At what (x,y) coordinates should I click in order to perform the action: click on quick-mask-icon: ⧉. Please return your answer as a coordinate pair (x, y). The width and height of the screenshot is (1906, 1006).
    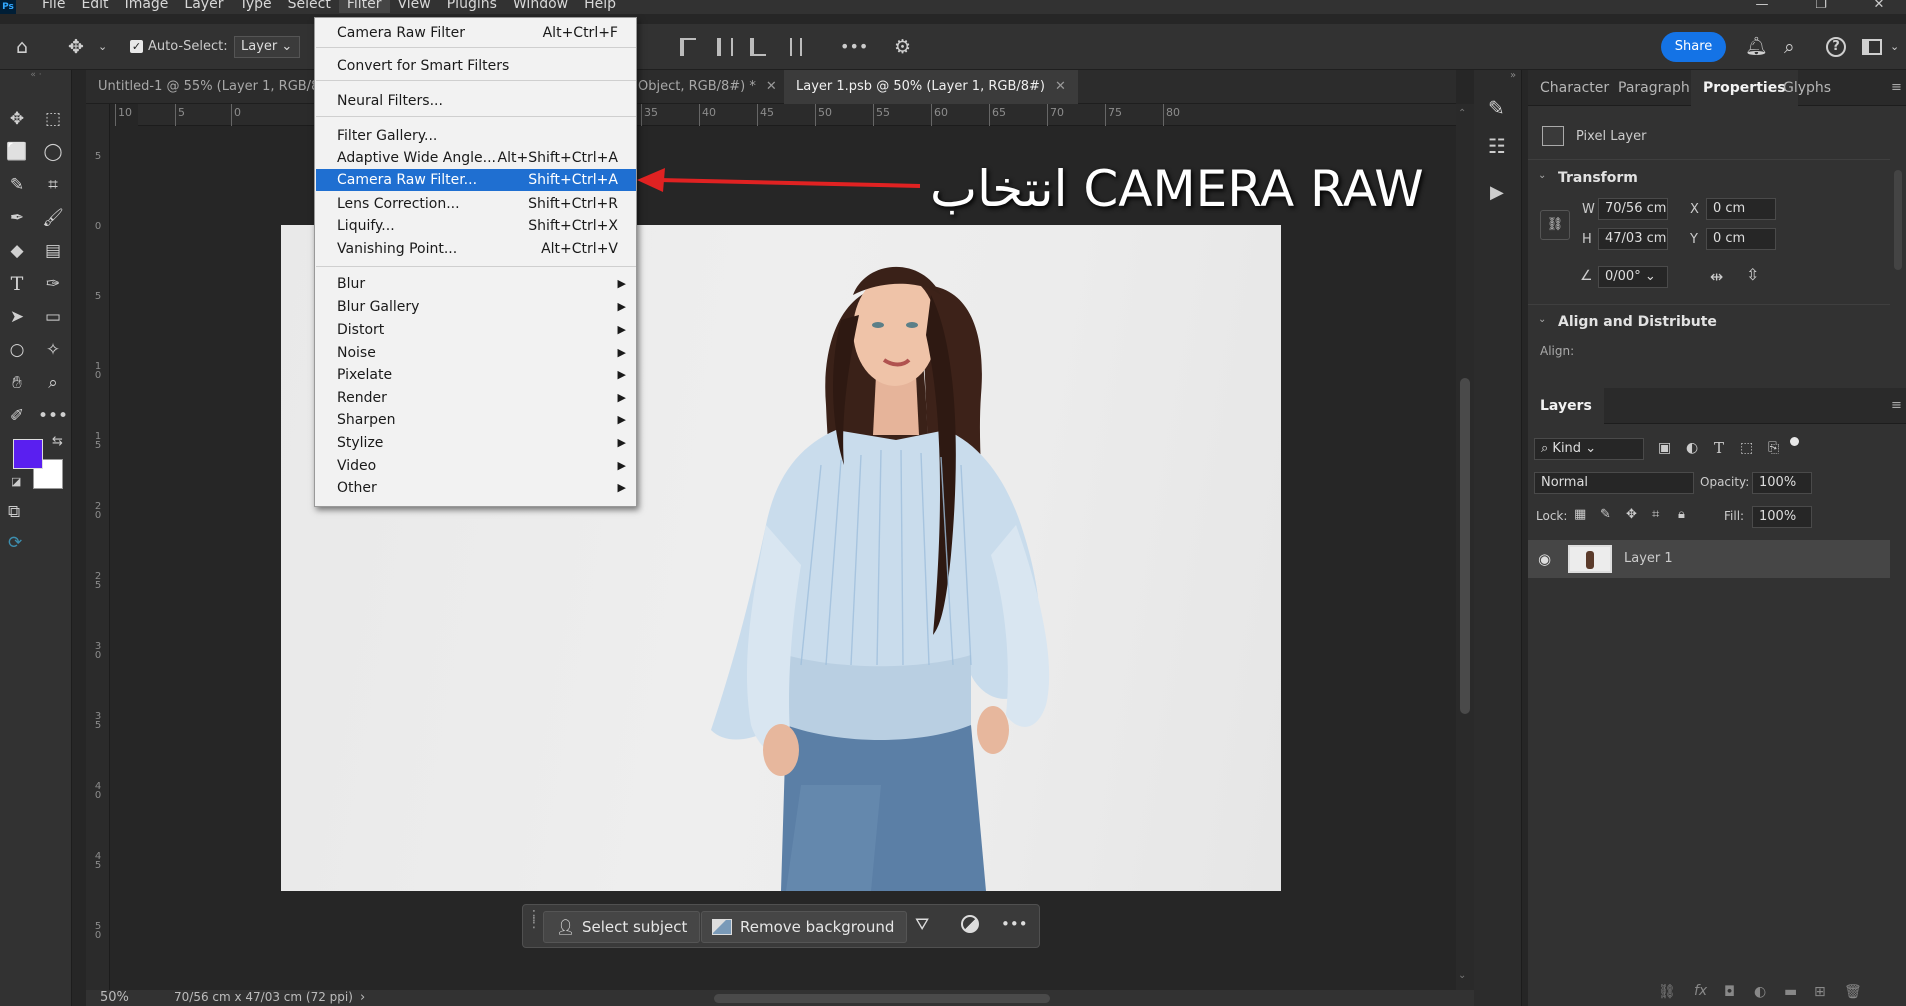
    Looking at the image, I should click on (14, 512).